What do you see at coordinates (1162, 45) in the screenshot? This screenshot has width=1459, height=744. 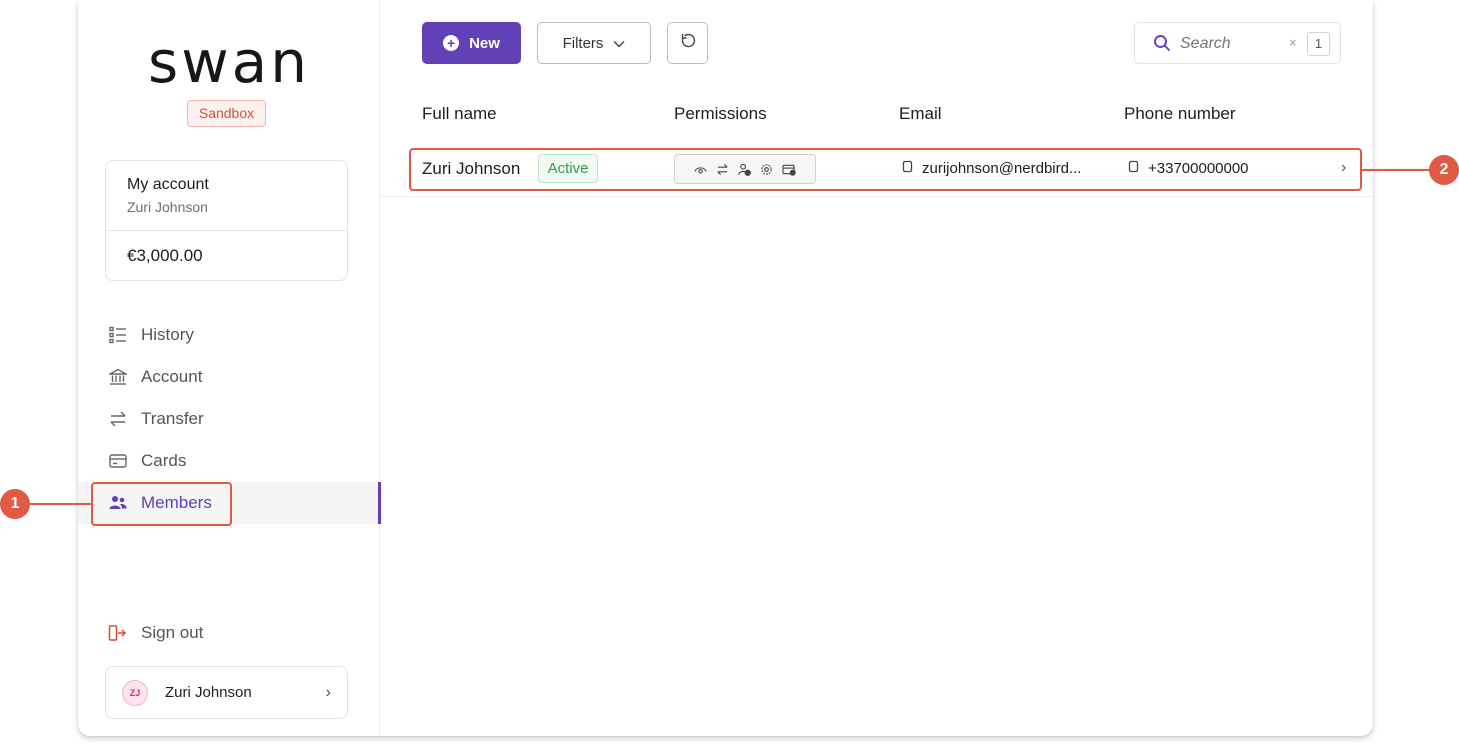 I see `search-icon` at bounding box center [1162, 45].